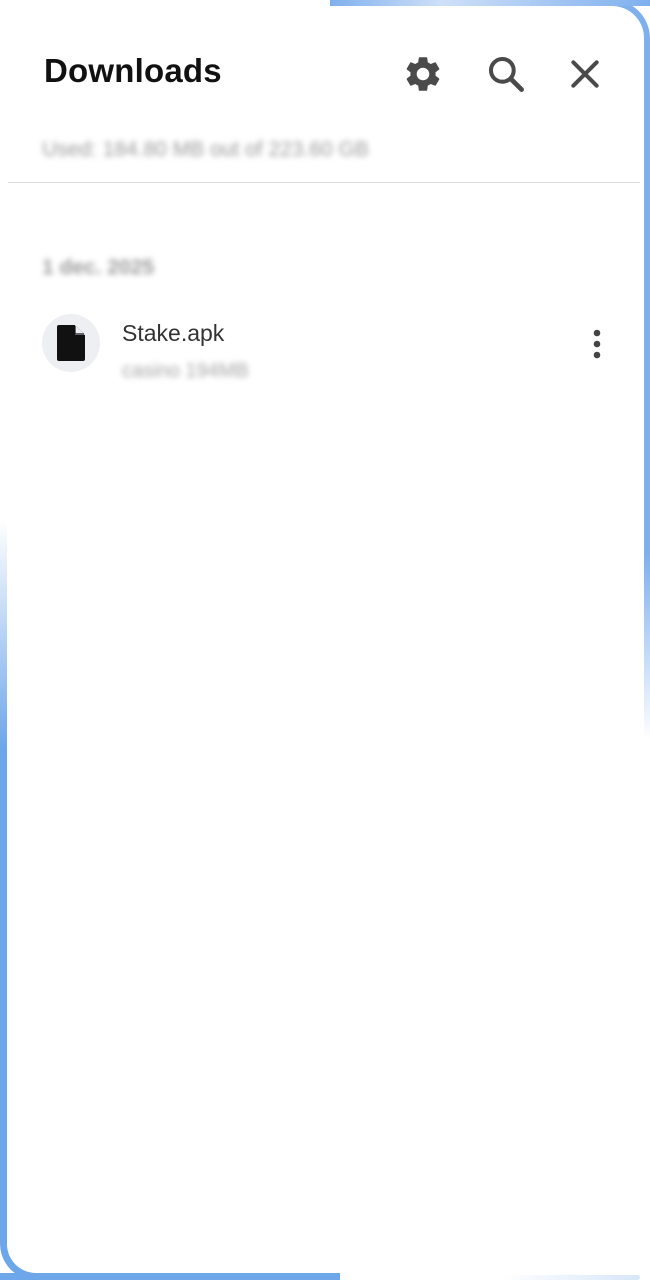  I want to click on page-title: Downloads, so click(133, 70).